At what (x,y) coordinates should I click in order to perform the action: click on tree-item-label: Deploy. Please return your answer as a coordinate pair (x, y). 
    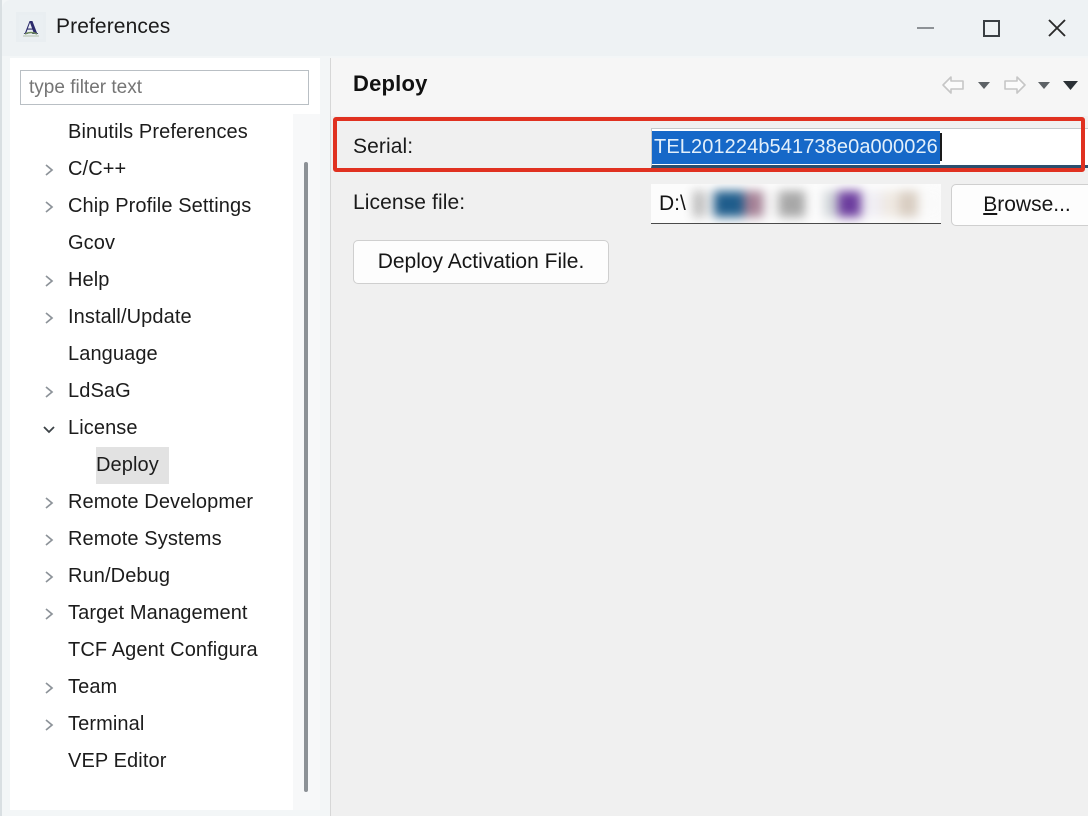
    Looking at the image, I should click on (132, 465).